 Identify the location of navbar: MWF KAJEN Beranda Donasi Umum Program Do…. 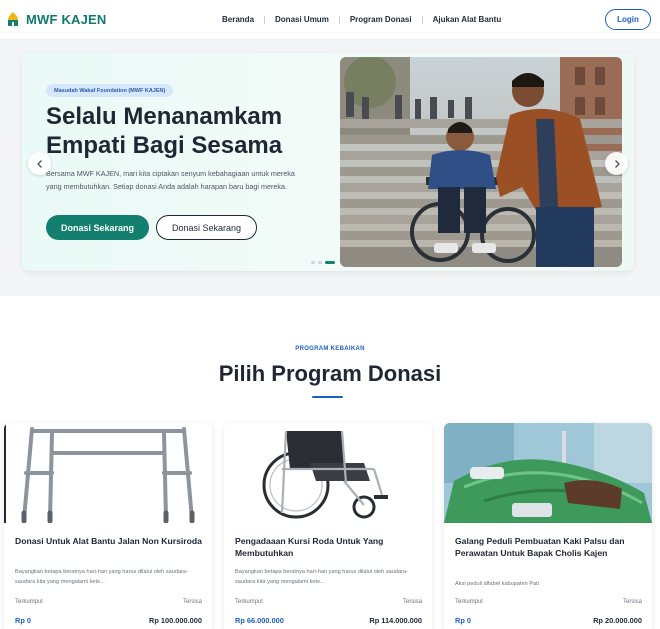
(330, 20).